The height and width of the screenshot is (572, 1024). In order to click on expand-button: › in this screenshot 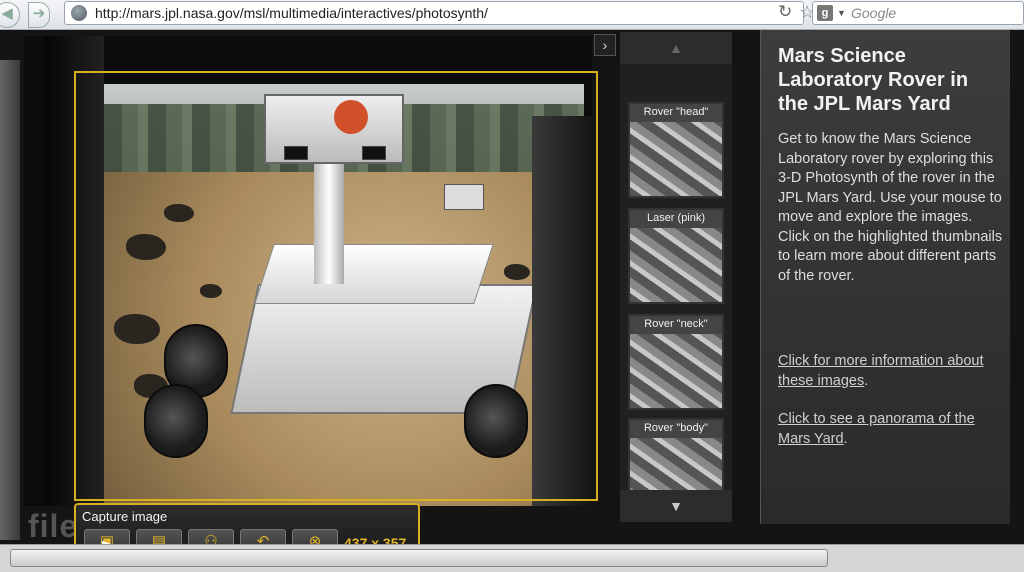, I will do `click(605, 45)`.